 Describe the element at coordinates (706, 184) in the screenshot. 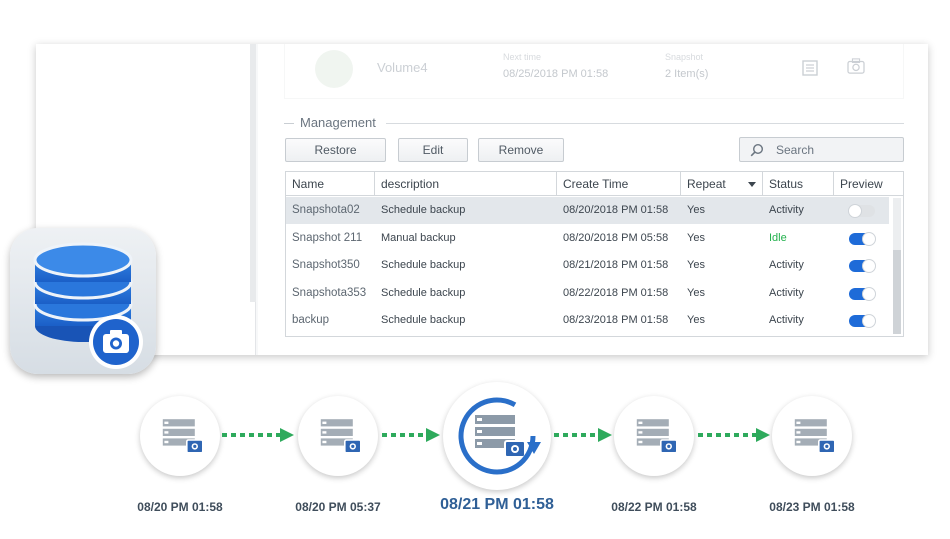

I see `column-header-repeat-label: Repeat` at that location.